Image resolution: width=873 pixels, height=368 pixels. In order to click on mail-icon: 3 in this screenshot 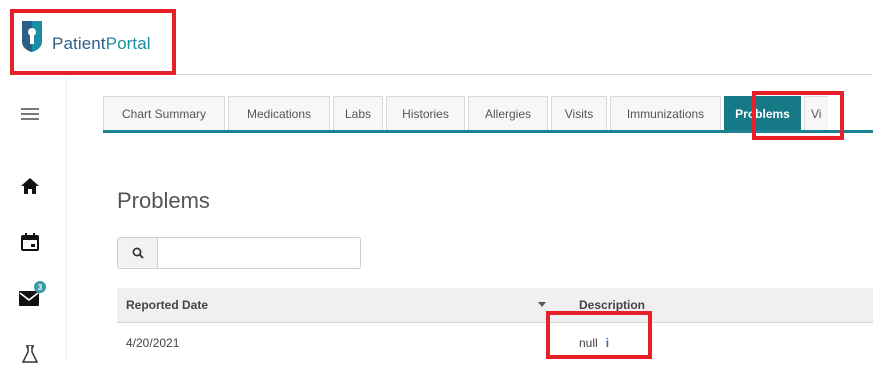, I will do `click(30, 296)`.